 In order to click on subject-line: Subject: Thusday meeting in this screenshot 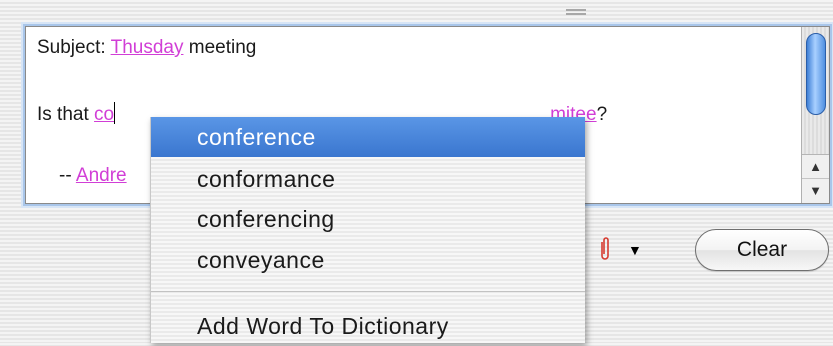, I will do `click(146, 48)`.